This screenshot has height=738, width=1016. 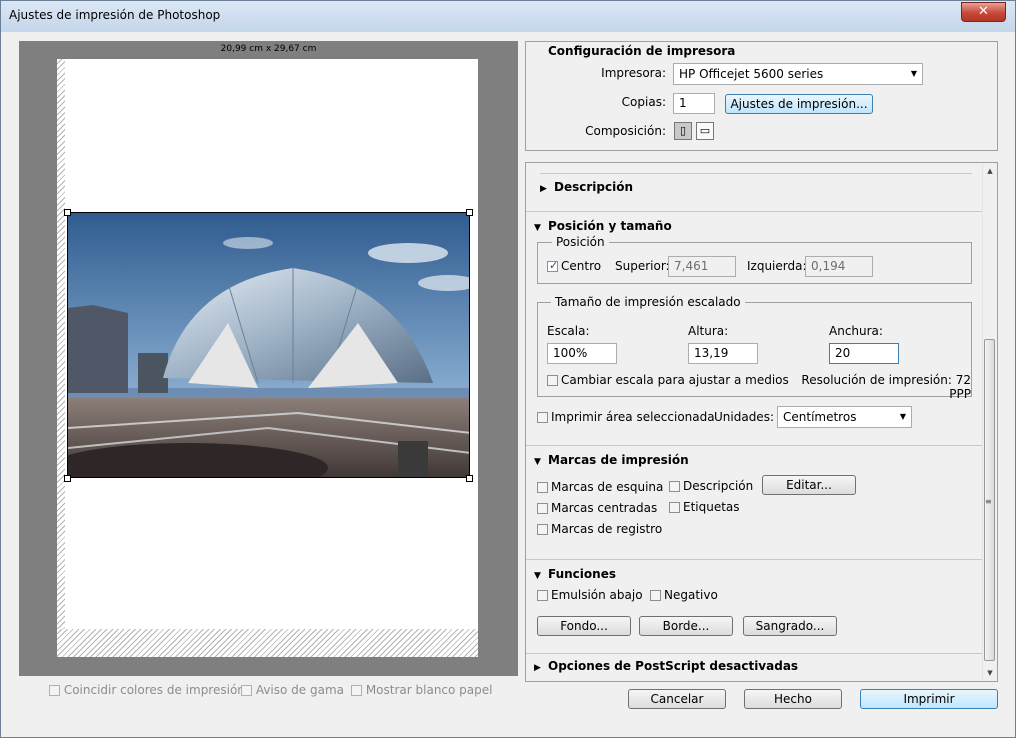 I want to click on show-paper-white-label: Mostrar blanco papel, so click(x=429, y=690).